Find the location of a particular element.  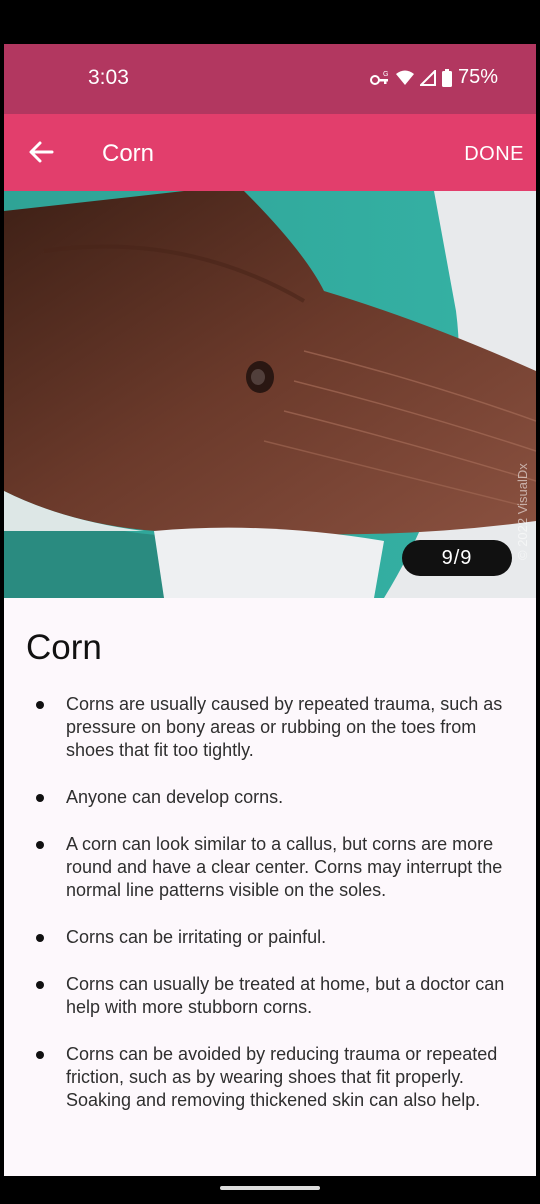

wifi-icon is located at coordinates (404, 78).